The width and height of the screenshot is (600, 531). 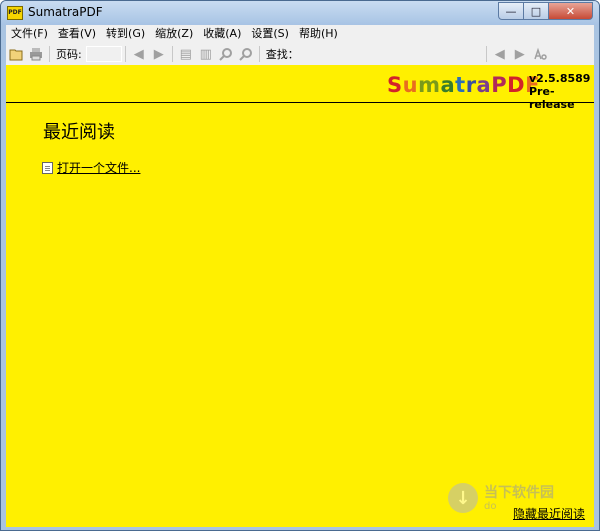 I want to click on maximize-button: □, so click(x=536, y=11).